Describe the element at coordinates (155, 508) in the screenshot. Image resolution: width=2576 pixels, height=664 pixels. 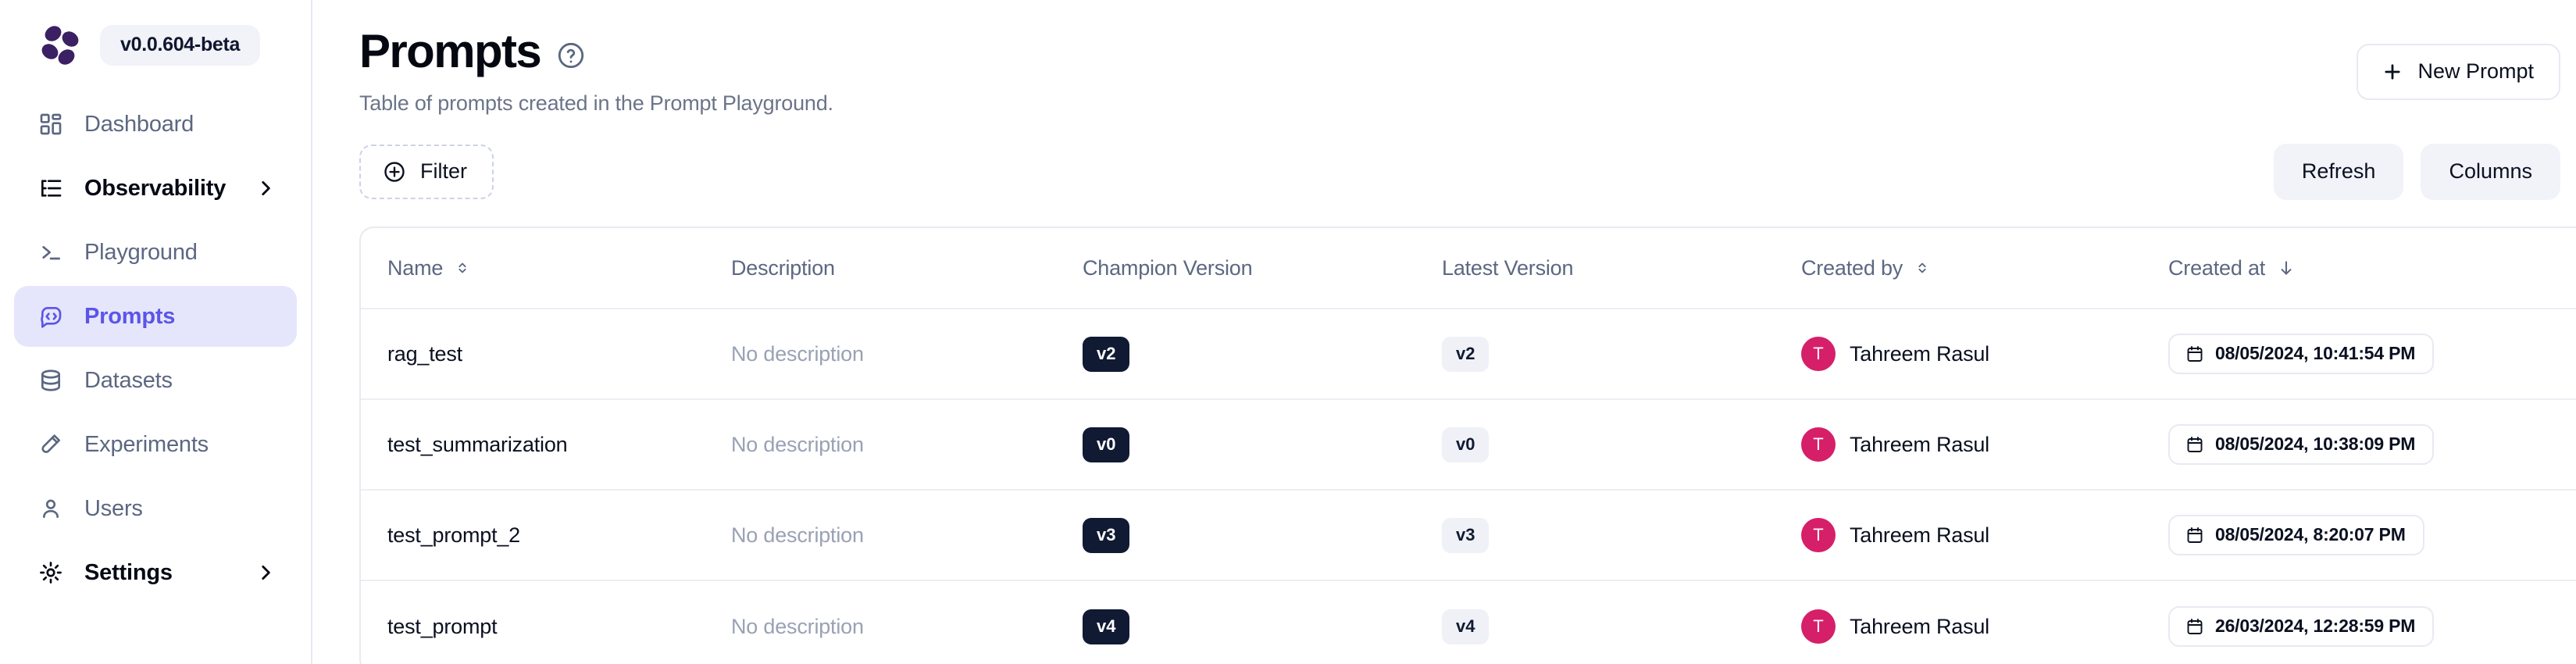
I see `sidebar-item-users: Users` at that location.